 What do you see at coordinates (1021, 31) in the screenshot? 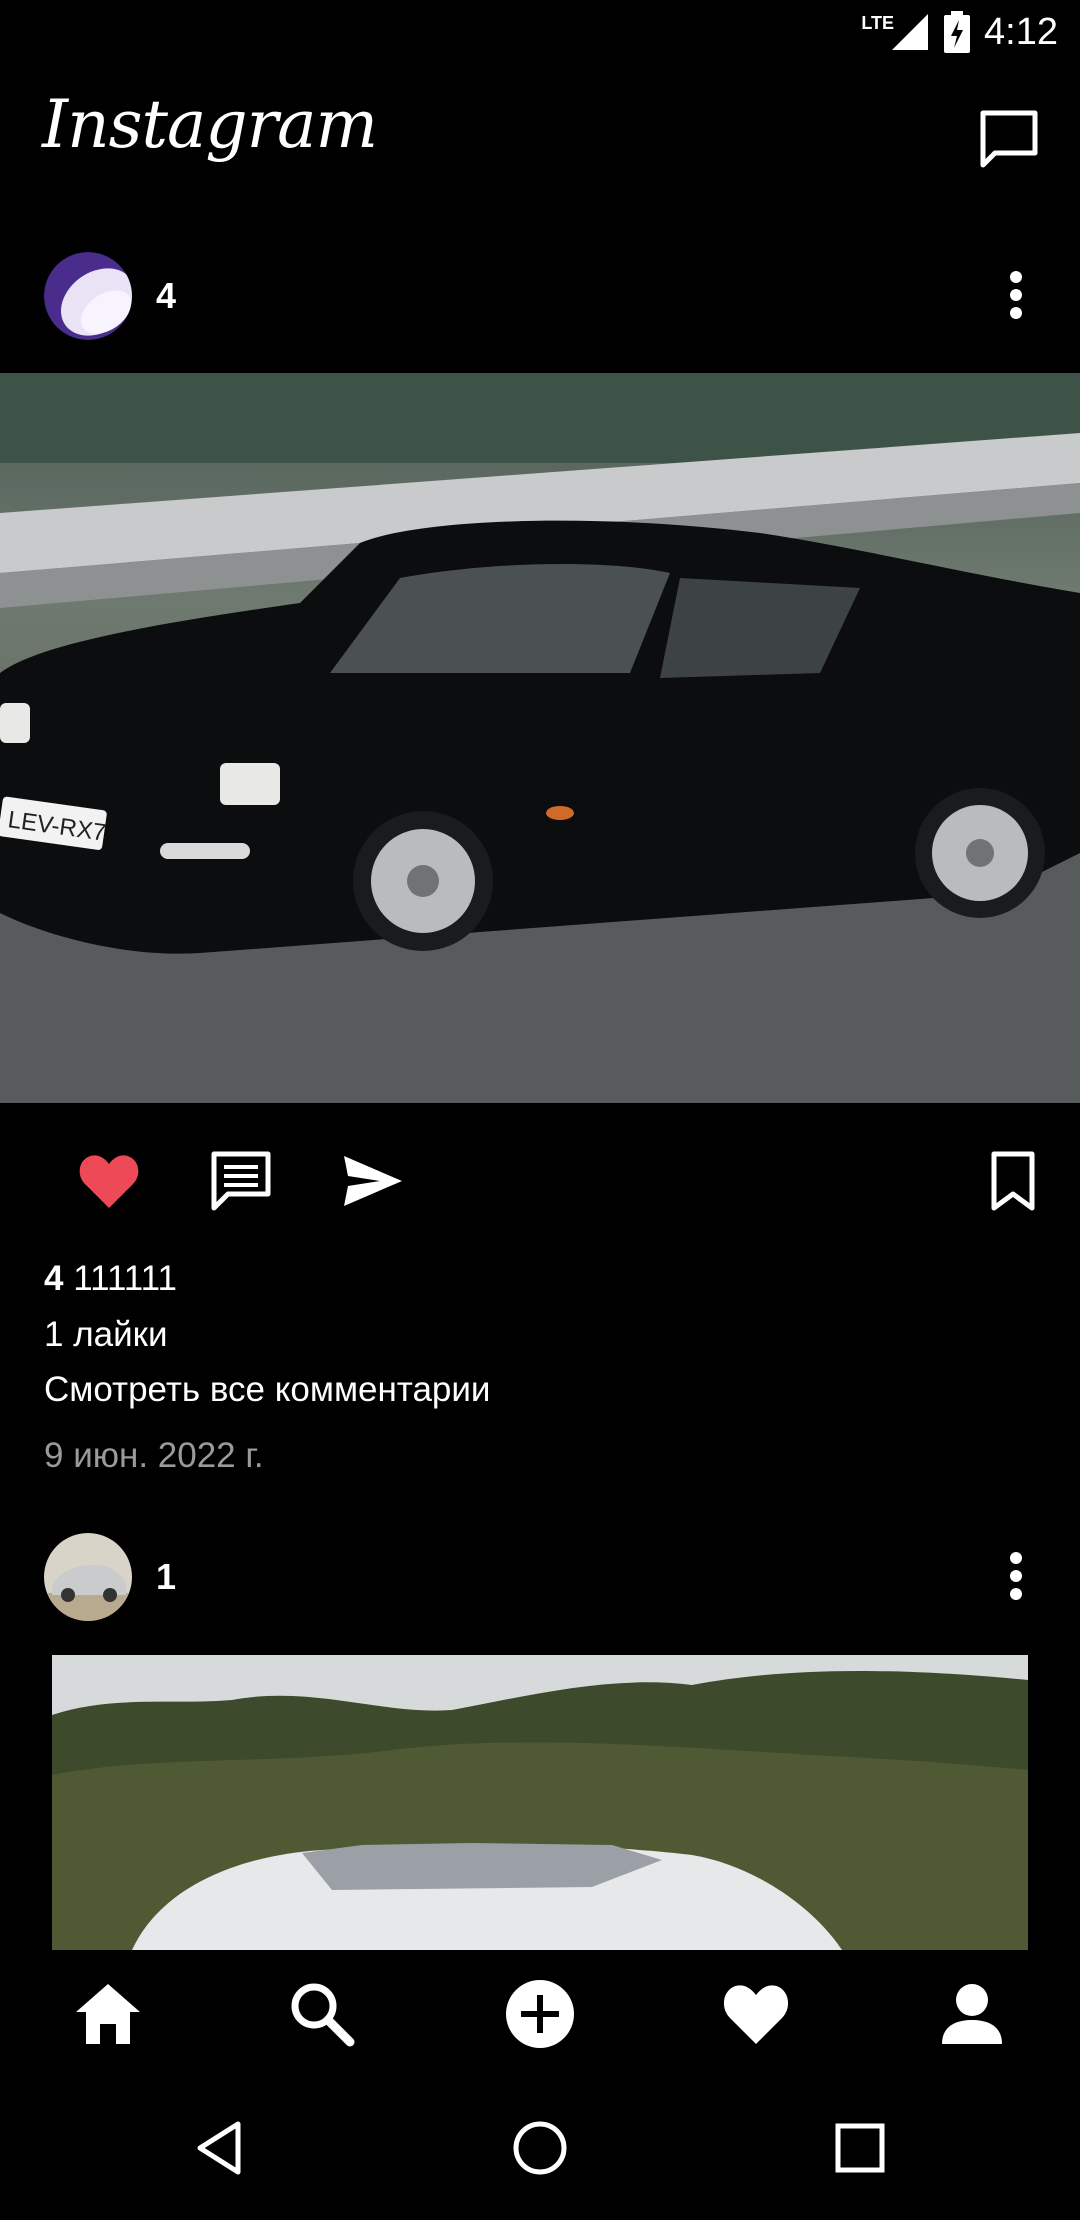
I see `clock: 4:12` at bounding box center [1021, 31].